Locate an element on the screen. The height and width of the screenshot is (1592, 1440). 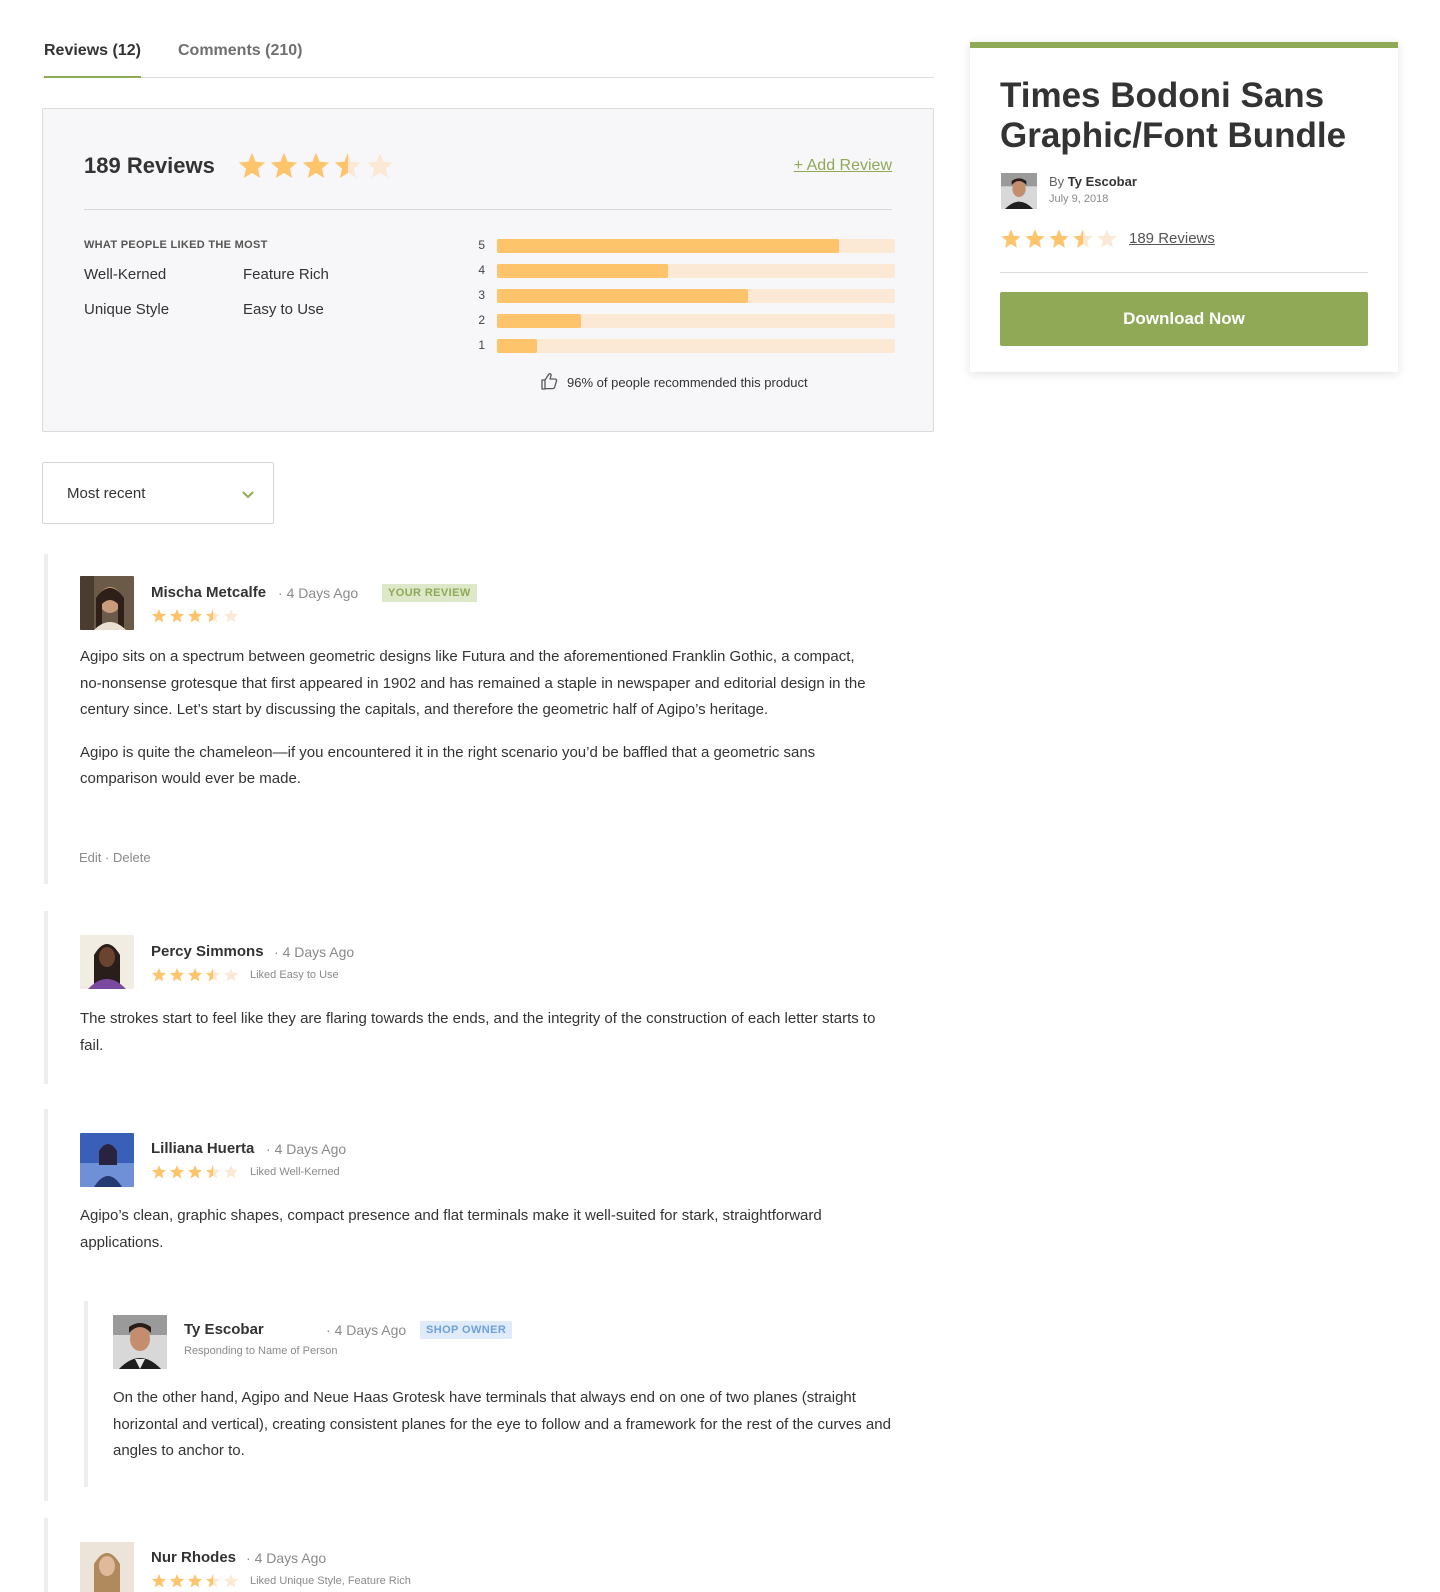
rating-bar-row: 3 is located at coordinates (684, 299).